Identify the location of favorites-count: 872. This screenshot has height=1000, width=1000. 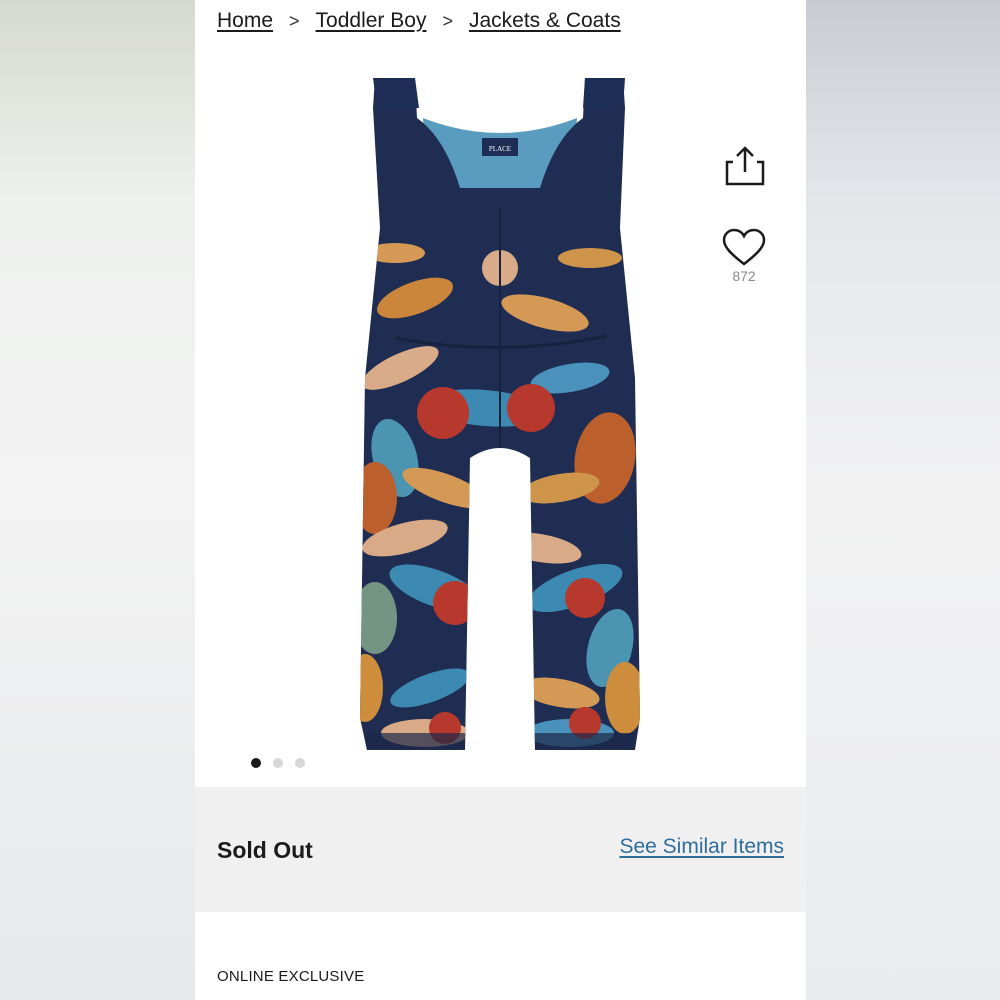
(744, 276).